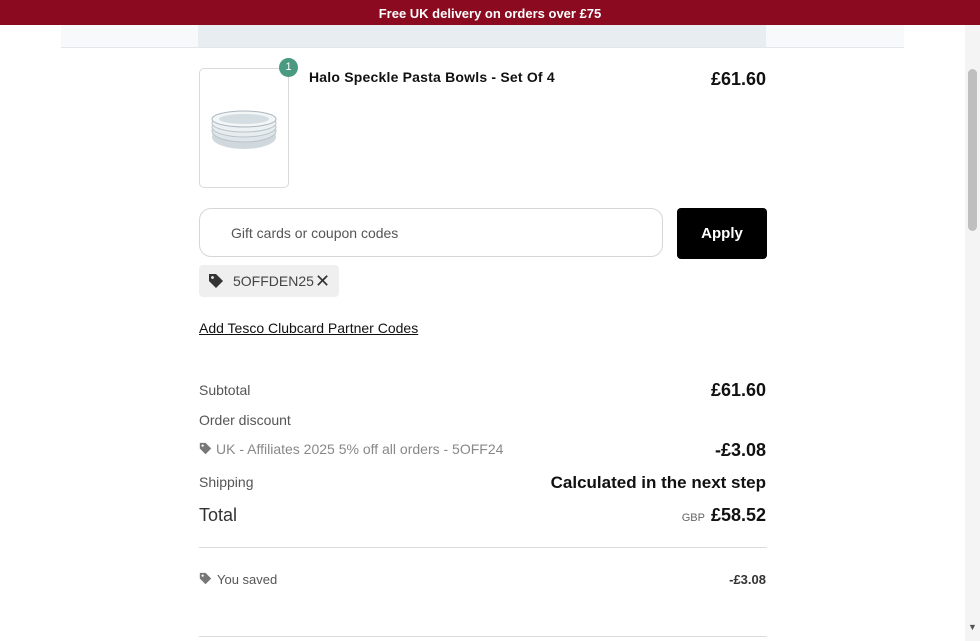 Image resolution: width=980 pixels, height=641 pixels. What do you see at coordinates (693, 518) in the screenshot?
I see `total-currency: GBP` at bounding box center [693, 518].